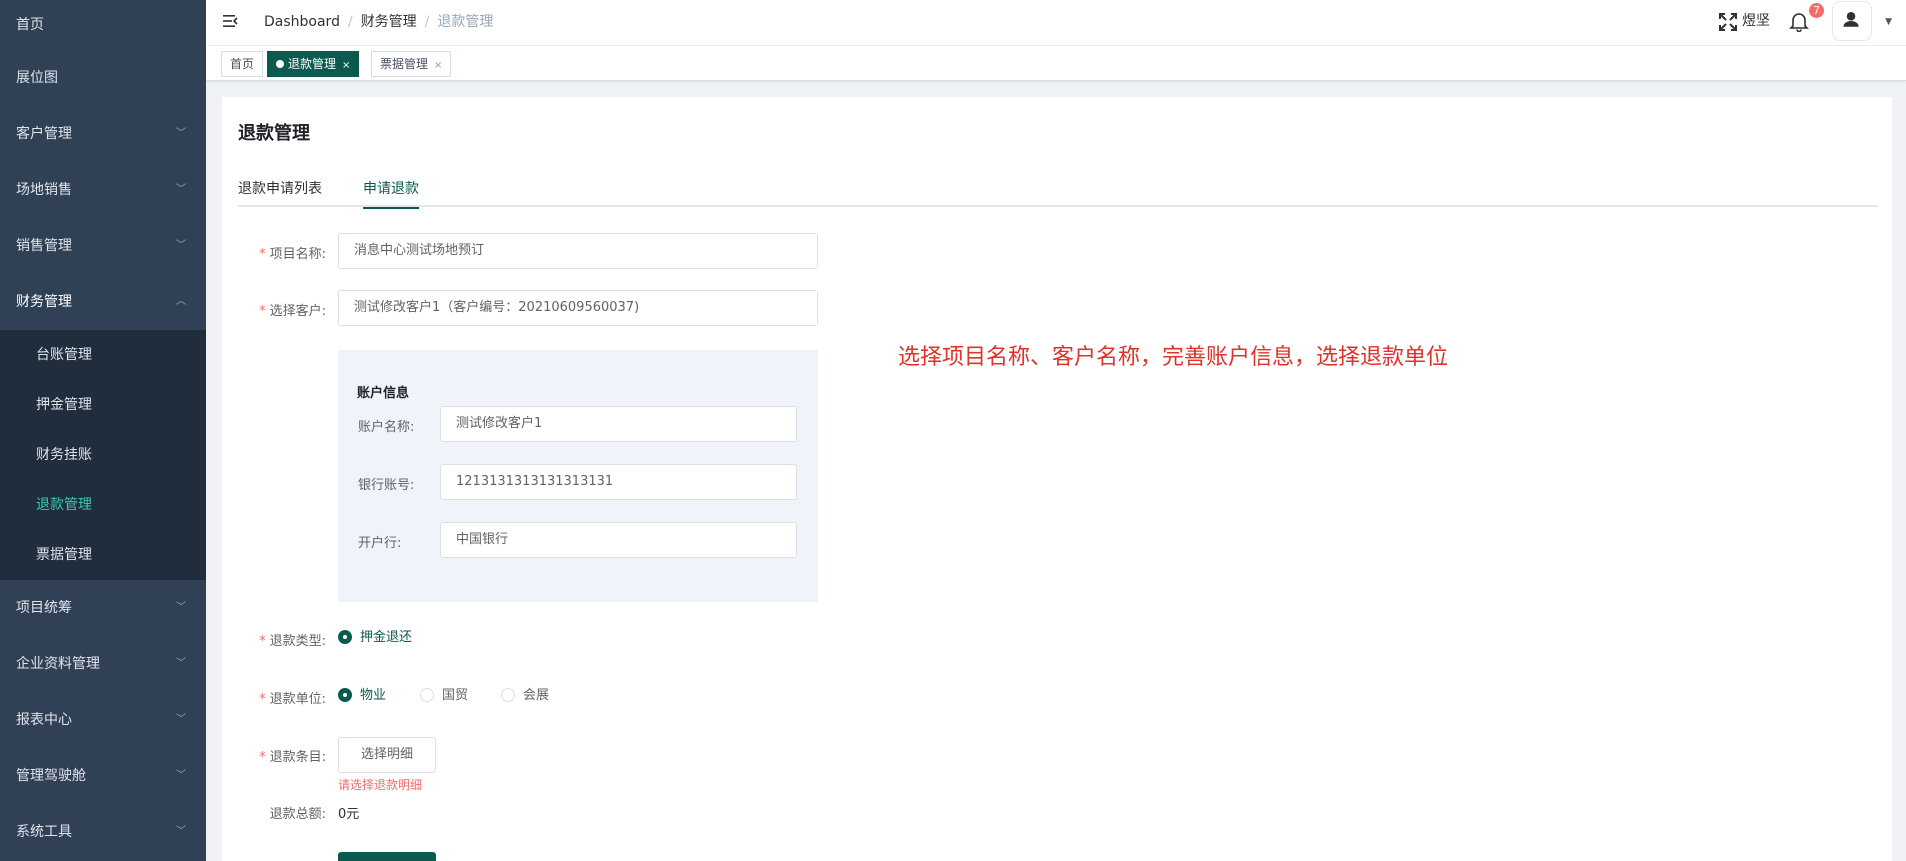 The height and width of the screenshot is (861, 1906). I want to click on project-label: * 项目名称:, so click(292, 254).